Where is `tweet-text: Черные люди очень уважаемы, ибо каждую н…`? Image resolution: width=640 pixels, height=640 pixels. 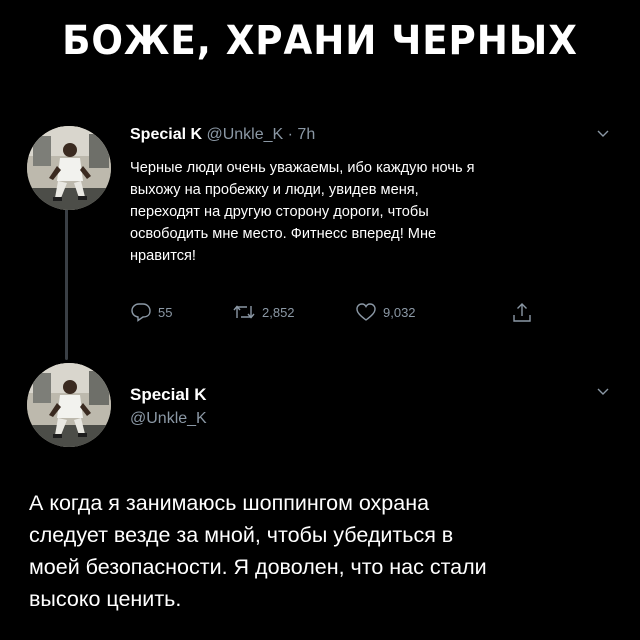 tweet-text: Черные люди очень уважаемы, ибо каждую н… is located at coordinates (302, 212).